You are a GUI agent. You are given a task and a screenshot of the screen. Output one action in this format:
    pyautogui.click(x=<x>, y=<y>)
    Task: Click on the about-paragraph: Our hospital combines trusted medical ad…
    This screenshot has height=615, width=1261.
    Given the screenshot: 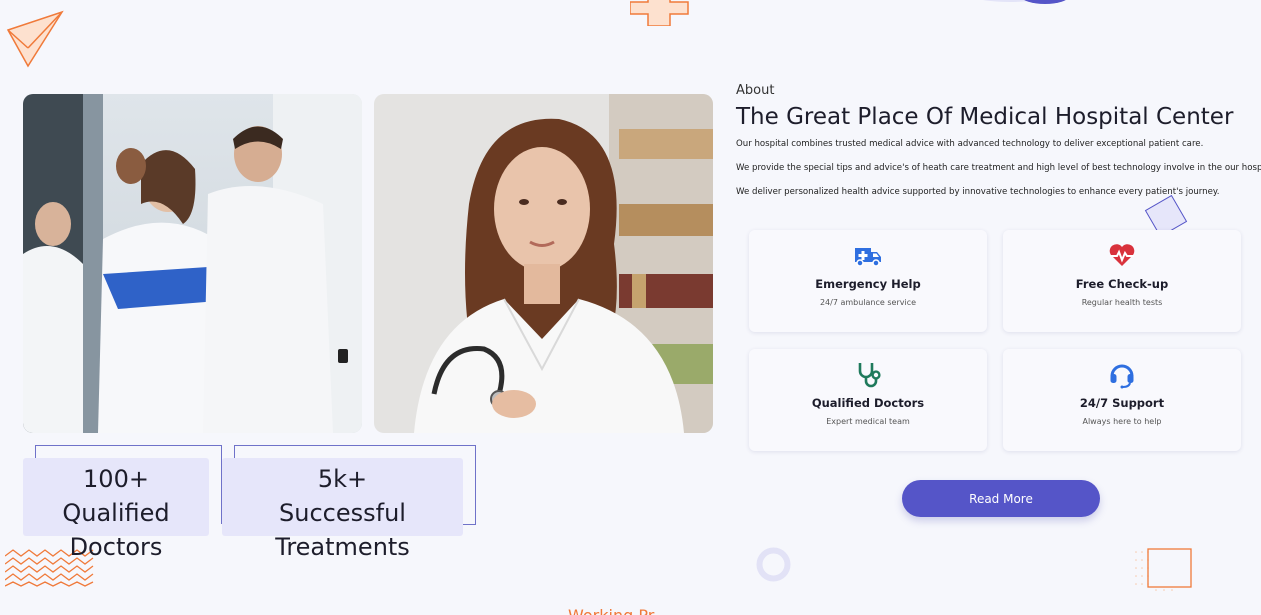 What is the action you would take?
    pyautogui.click(x=970, y=144)
    